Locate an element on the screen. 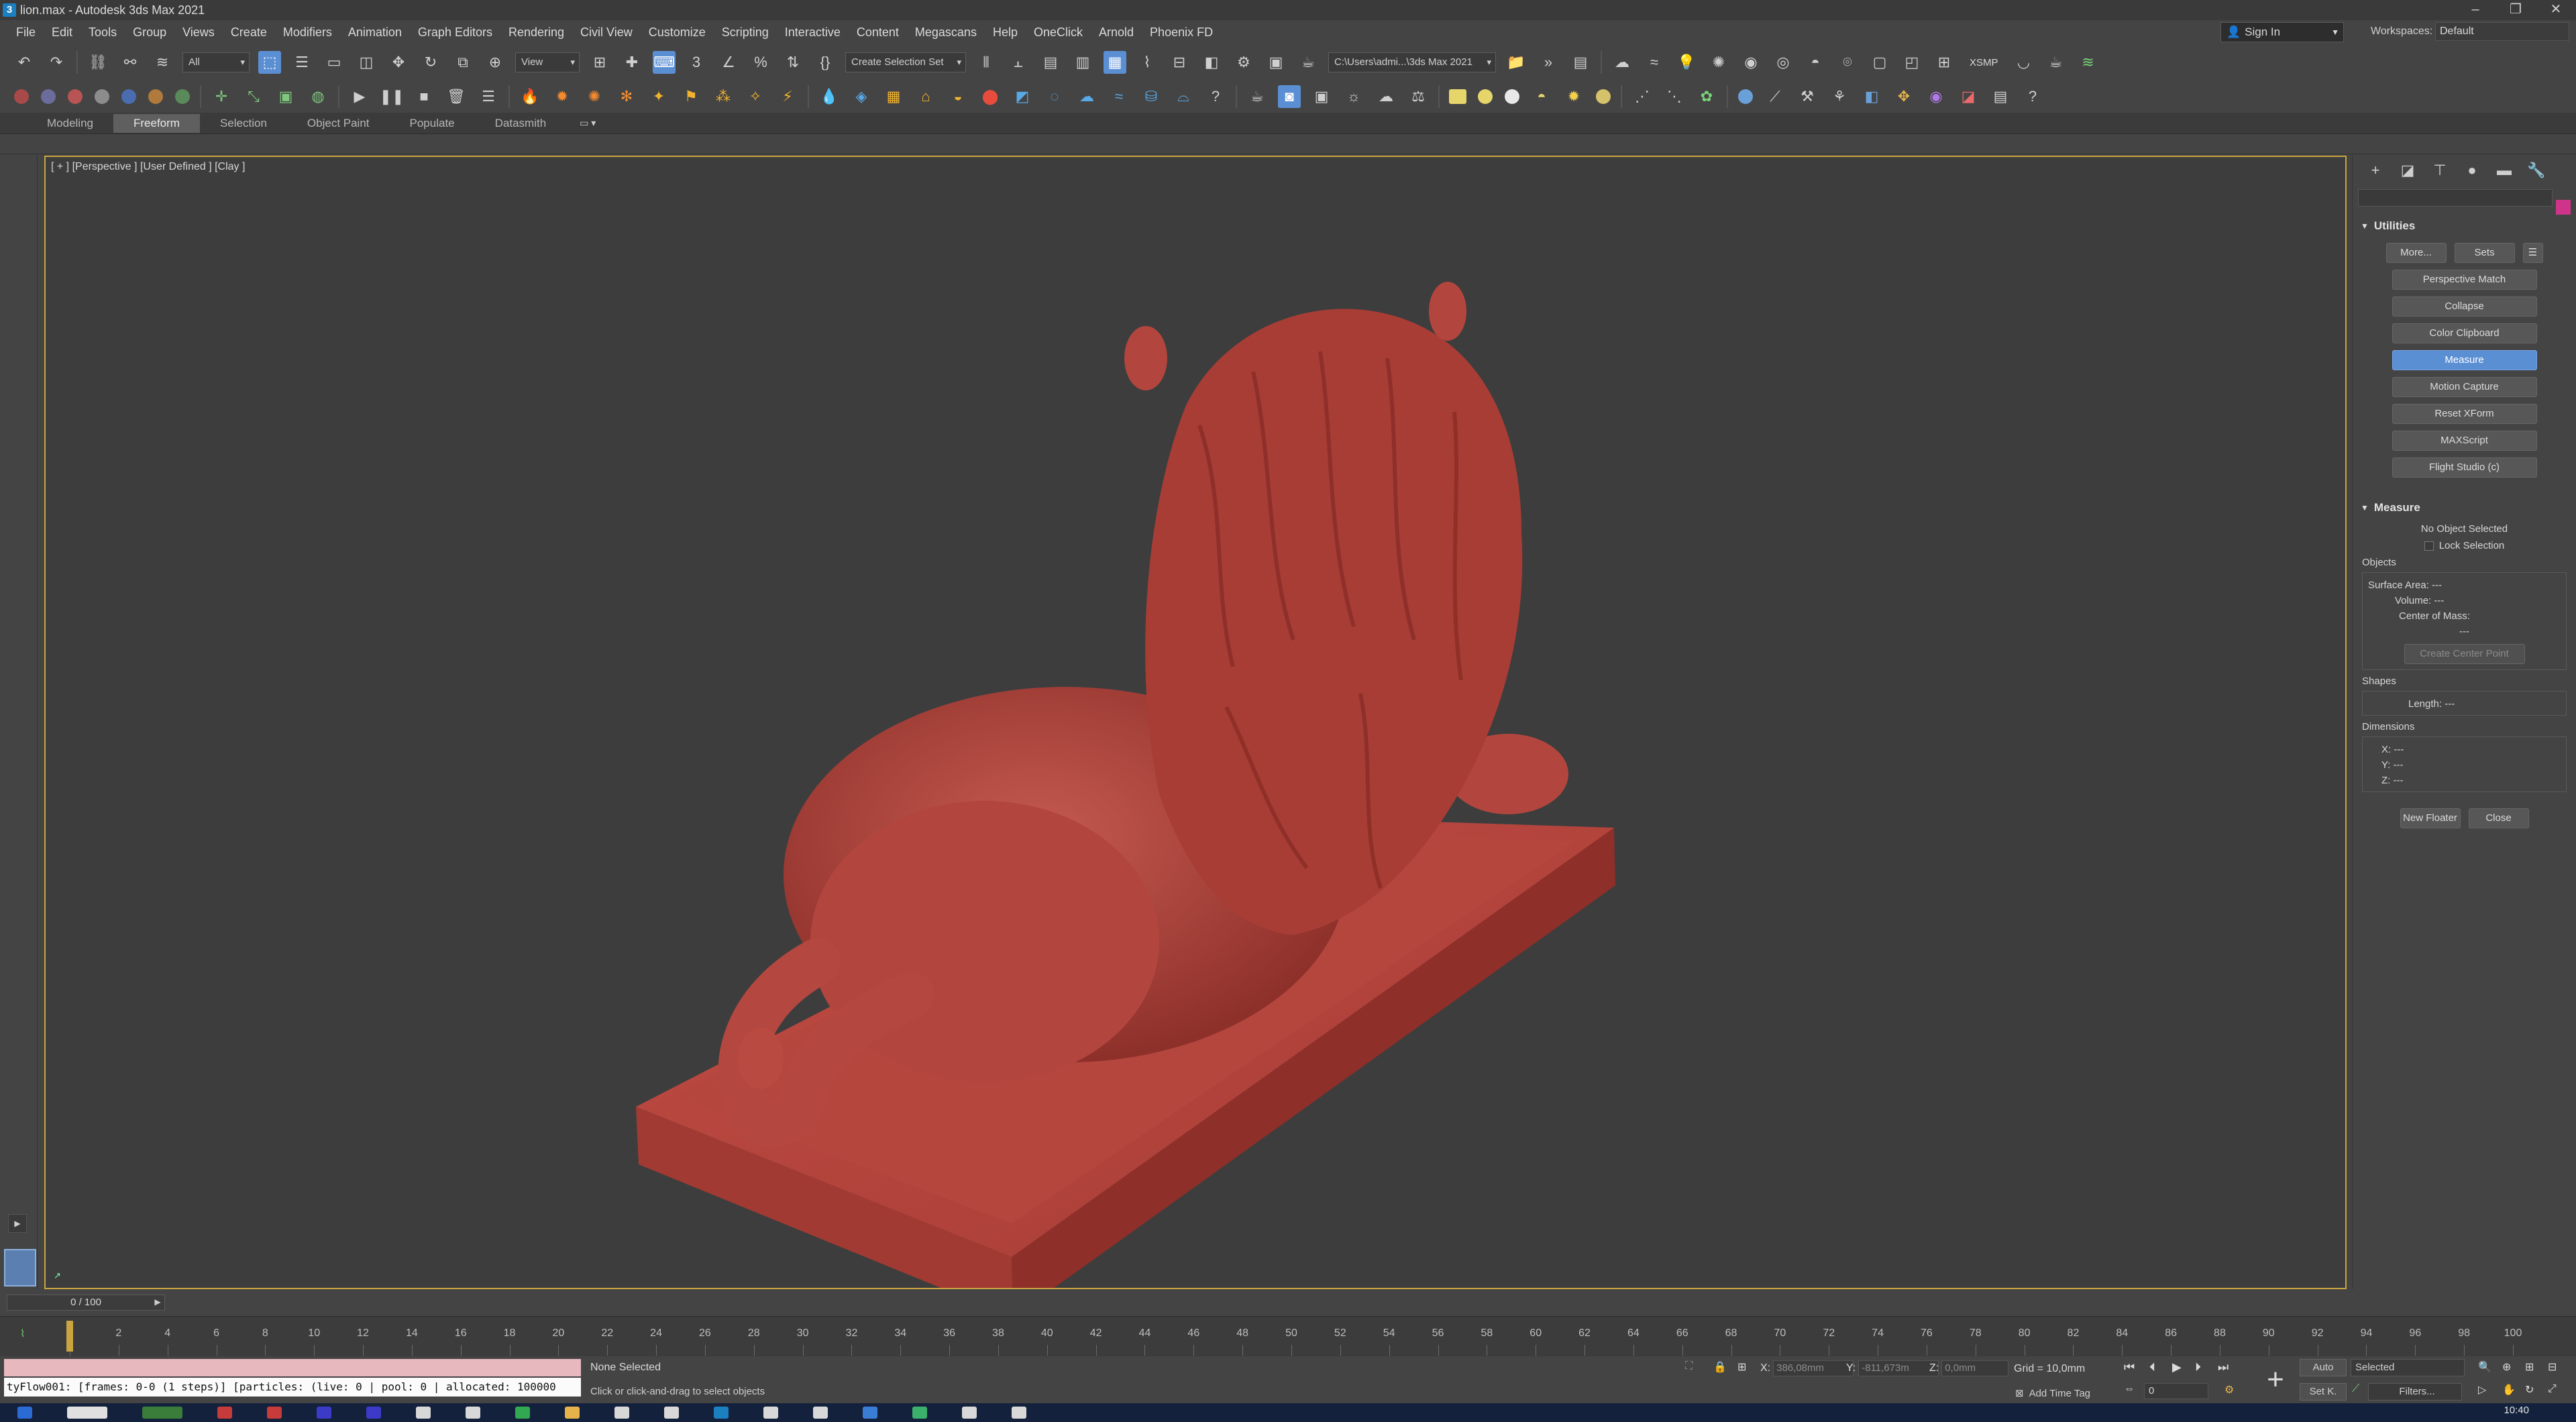 The height and width of the screenshot is (1422, 2576). select-move-icon: ✥ is located at coordinates (398, 62).